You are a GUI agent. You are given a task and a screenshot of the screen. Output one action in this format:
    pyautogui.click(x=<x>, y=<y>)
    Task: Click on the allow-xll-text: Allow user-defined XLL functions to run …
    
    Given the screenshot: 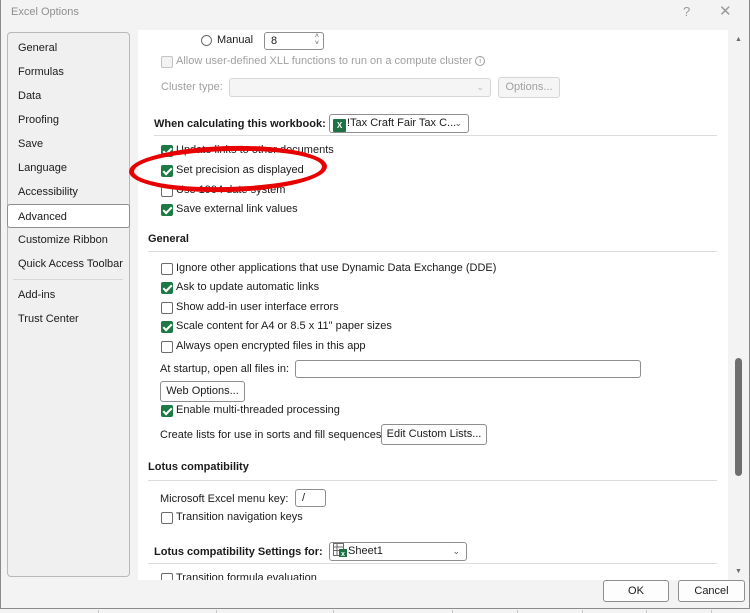 What is the action you would take?
    pyautogui.click(x=324, y=61)
    